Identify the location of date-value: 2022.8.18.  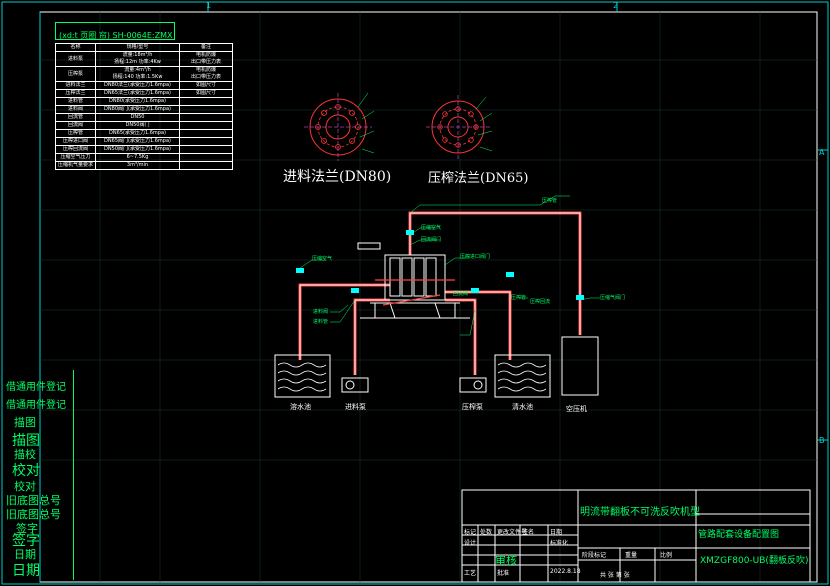
(565, 571).